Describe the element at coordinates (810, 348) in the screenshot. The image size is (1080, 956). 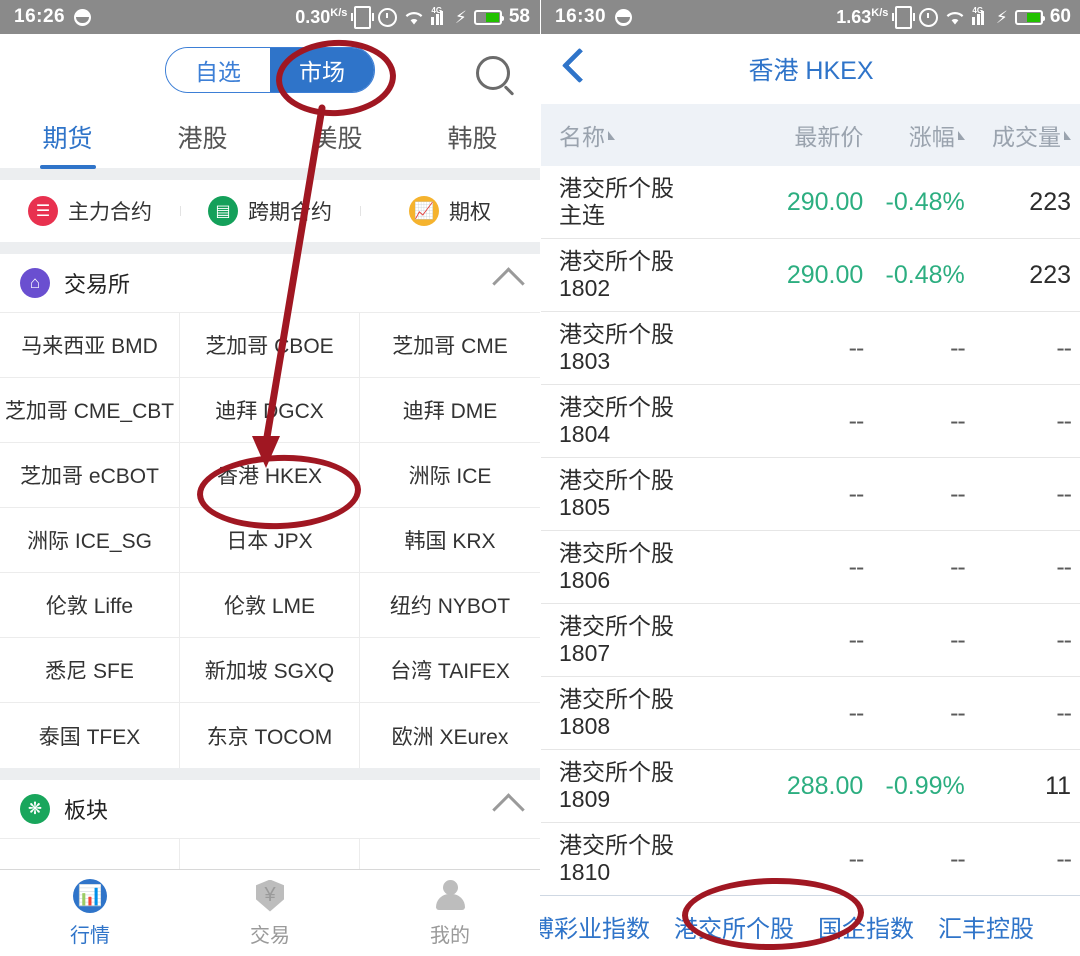
I see `table-row: 港交所个股 1803 -- -- --` at that location.